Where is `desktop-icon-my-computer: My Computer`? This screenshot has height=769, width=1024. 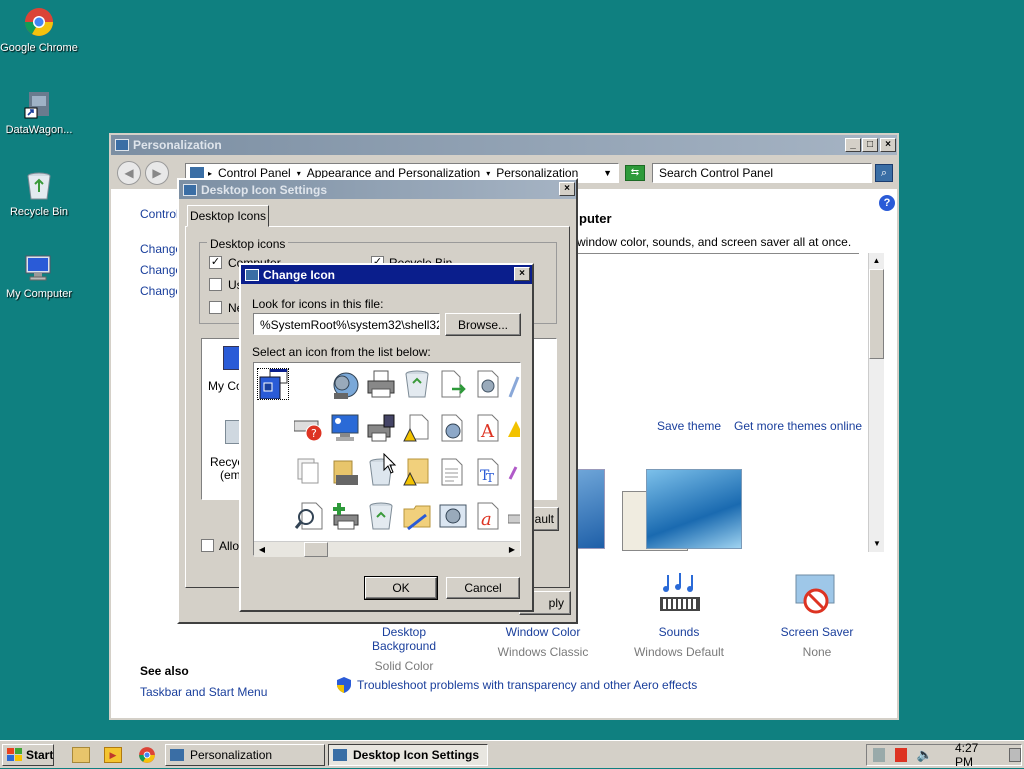 desktop-icon-my-computer: My Computer is located at coordinates (39, 276).